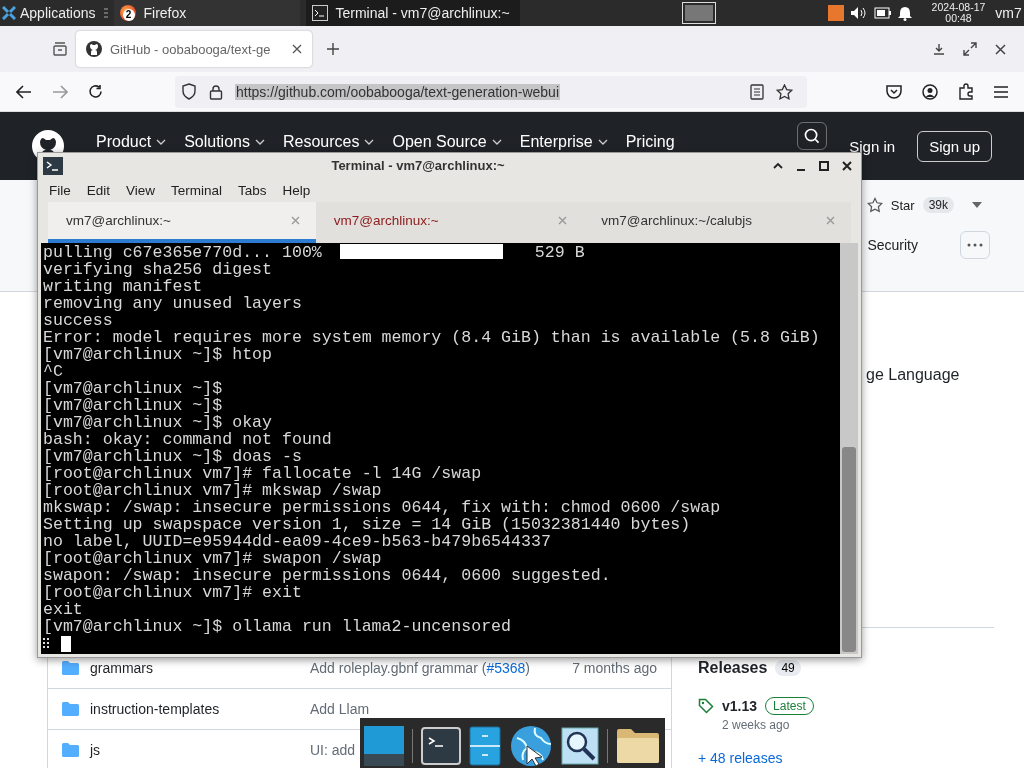  What do you see at coordinates (788, 668) in the screenshot?
I see `count-badge: 49` at bounding box center [788, 668].